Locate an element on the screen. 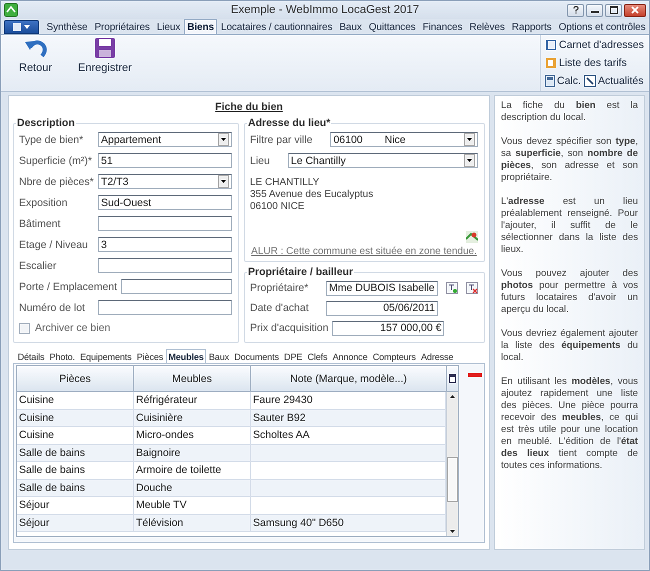  ribbon-tab: Biens is located at coordinates (201, 26).